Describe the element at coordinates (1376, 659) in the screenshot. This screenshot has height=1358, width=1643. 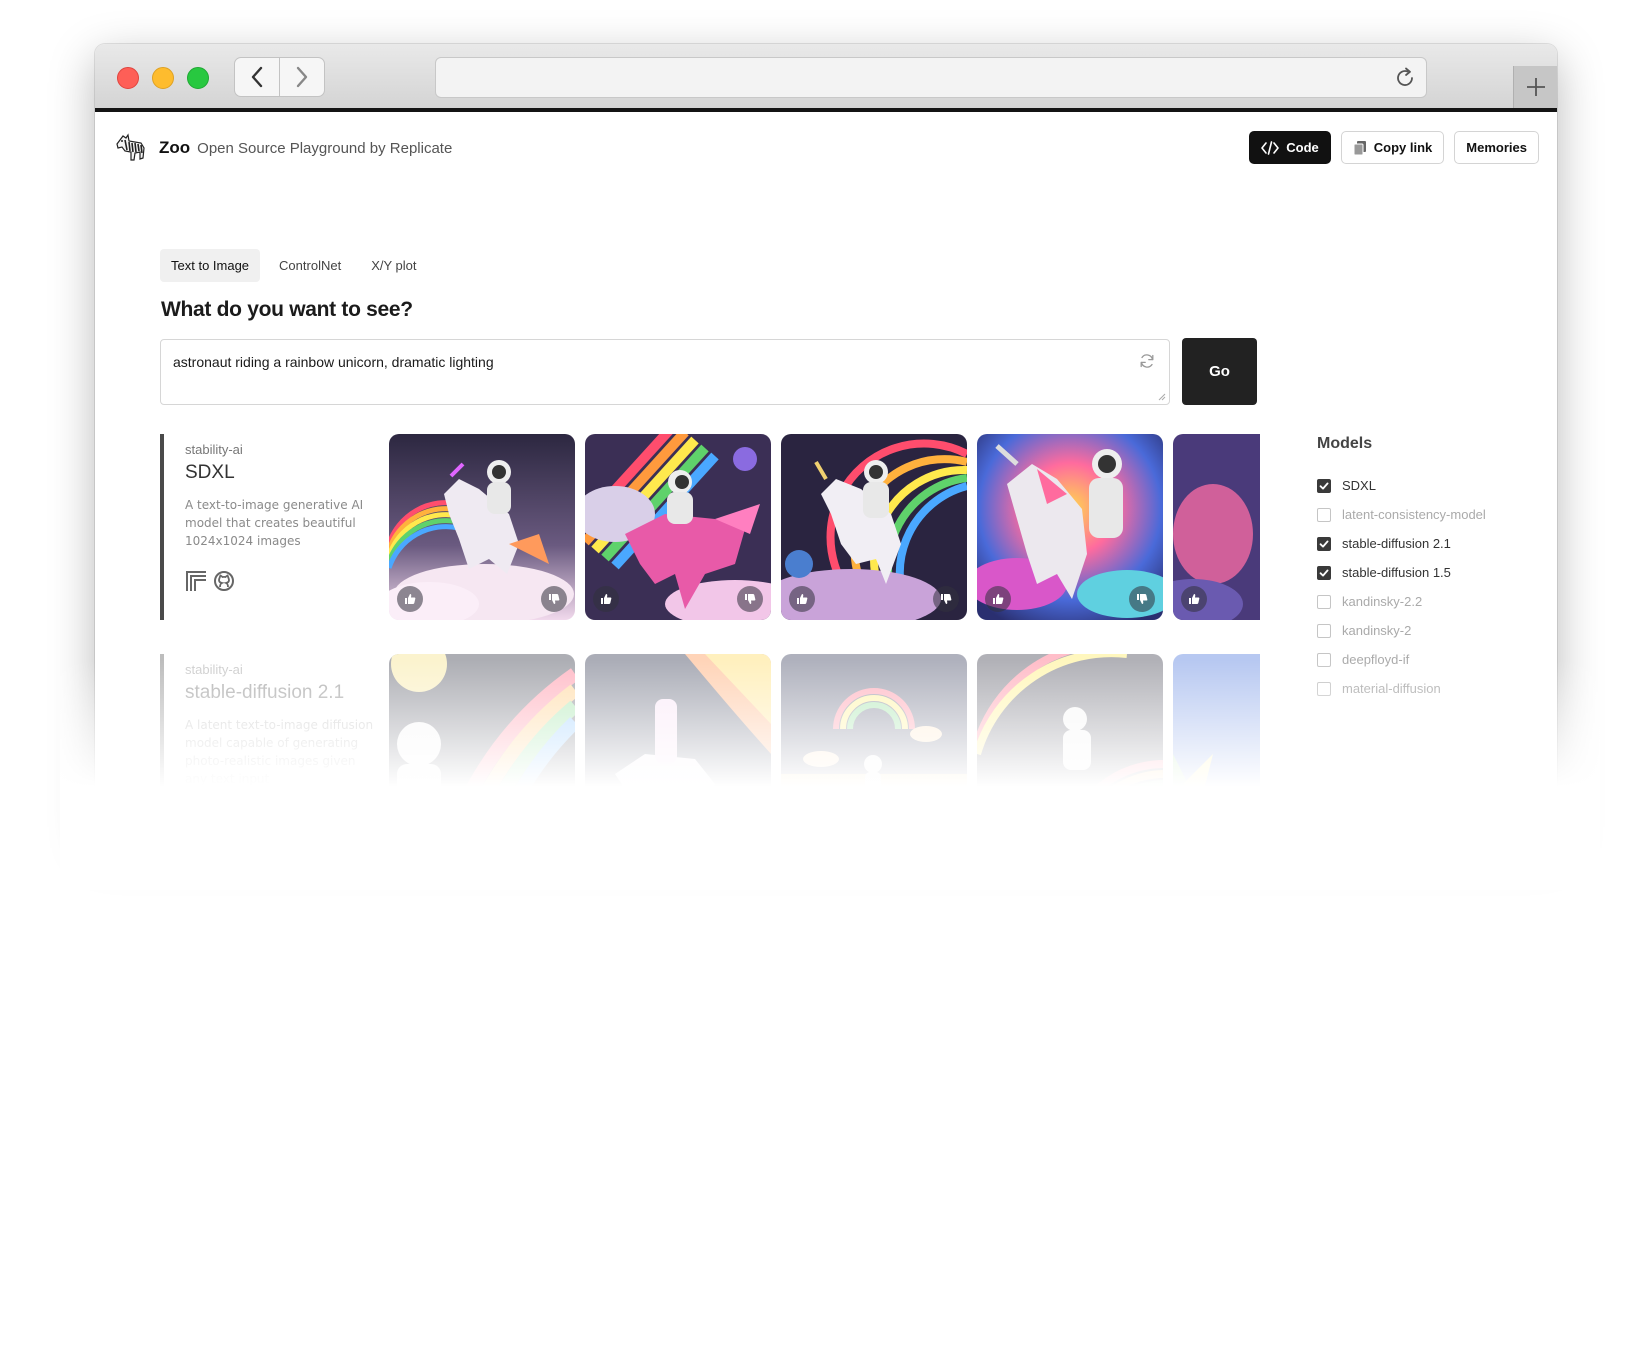
I see `model-checkbox-label: deepfloyd-if` at that location.